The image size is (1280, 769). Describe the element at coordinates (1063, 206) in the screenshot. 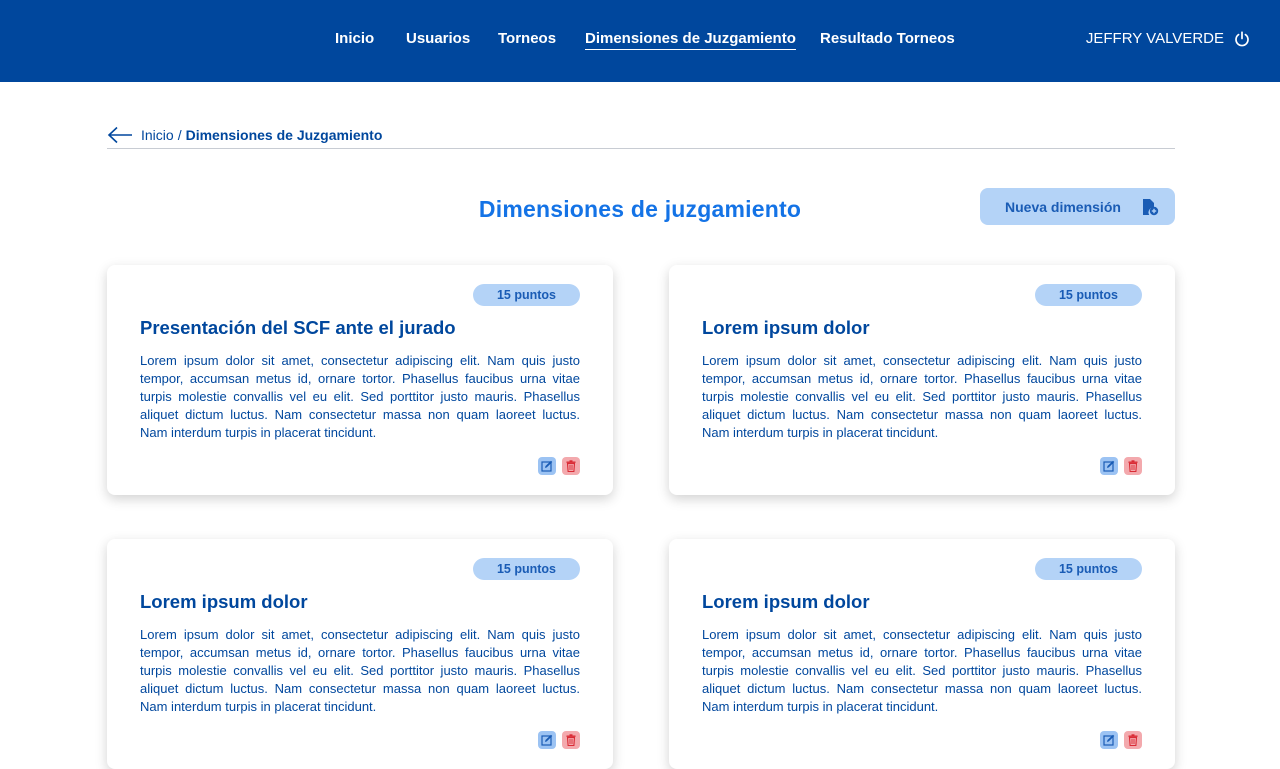

I see `new-dimension-label: Nueva dimensión` at that location.